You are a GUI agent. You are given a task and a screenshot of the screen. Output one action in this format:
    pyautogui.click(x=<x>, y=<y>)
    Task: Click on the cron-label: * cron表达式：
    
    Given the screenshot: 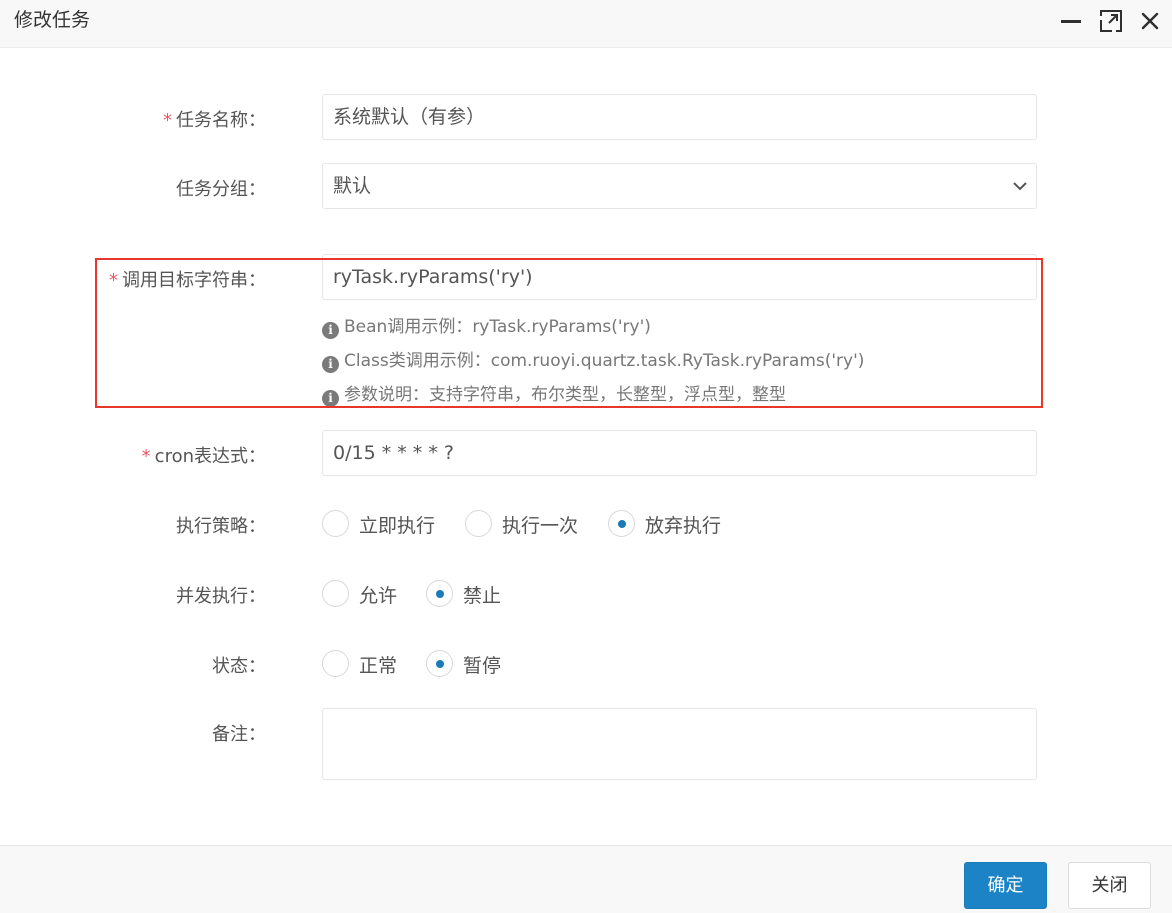 What is the action you would take?
    pyautogui.click(x=203, y=456)
    